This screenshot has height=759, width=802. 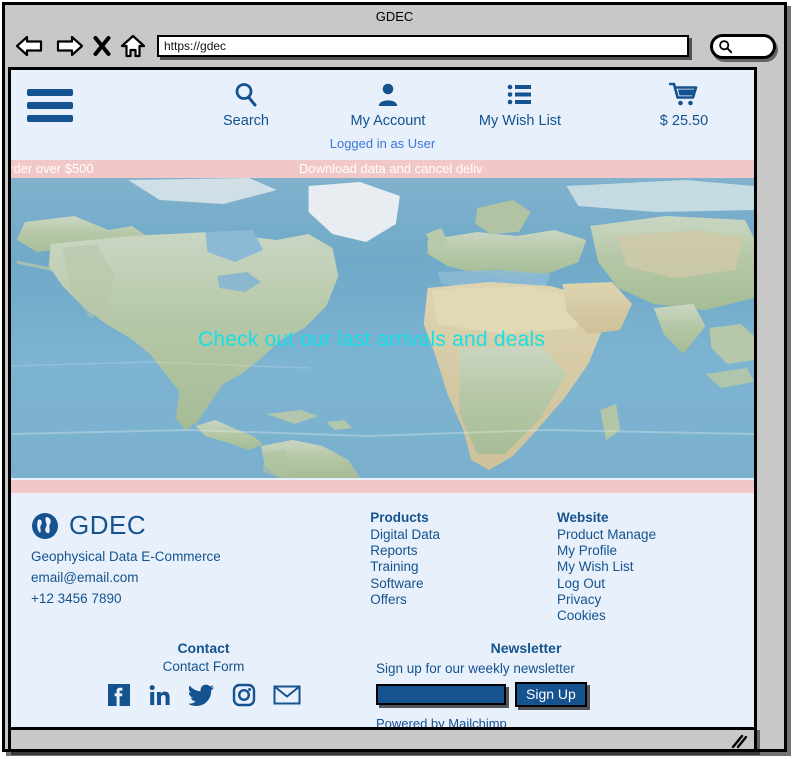 What do you see at coordinates (684, 95) in the screenshot?
I see `cart-icon` at bounding box center [684, 95].